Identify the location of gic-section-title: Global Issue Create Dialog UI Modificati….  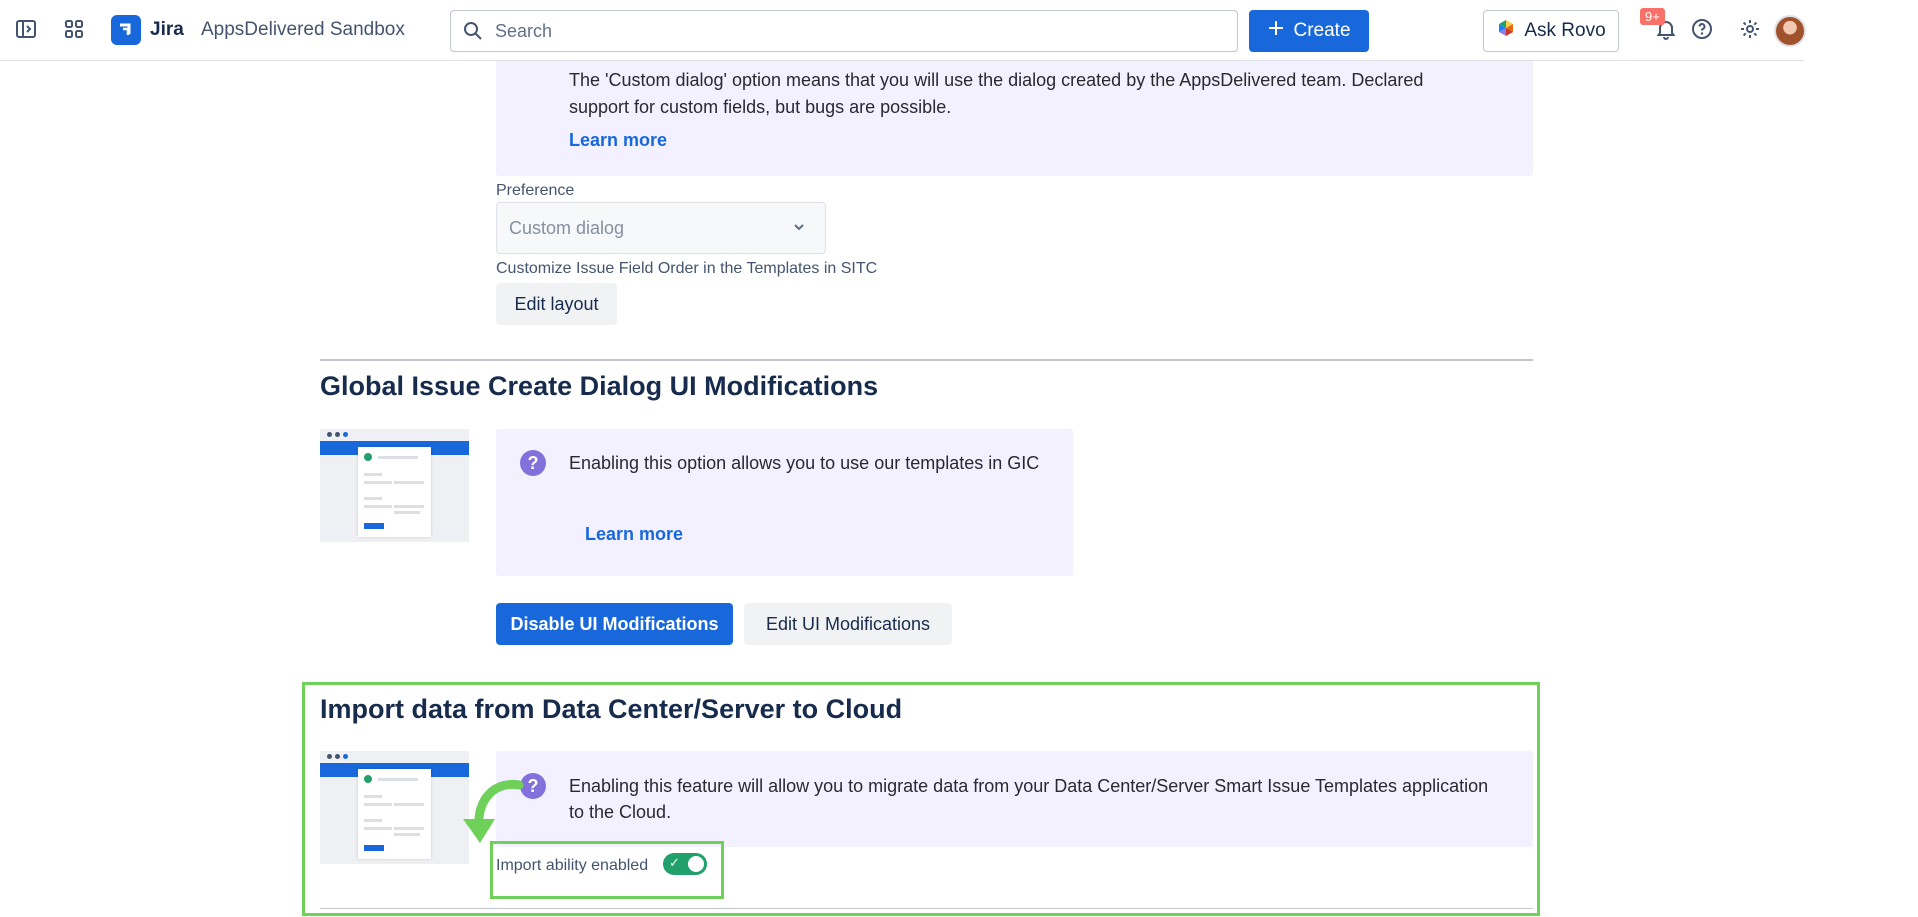
(599, 386).